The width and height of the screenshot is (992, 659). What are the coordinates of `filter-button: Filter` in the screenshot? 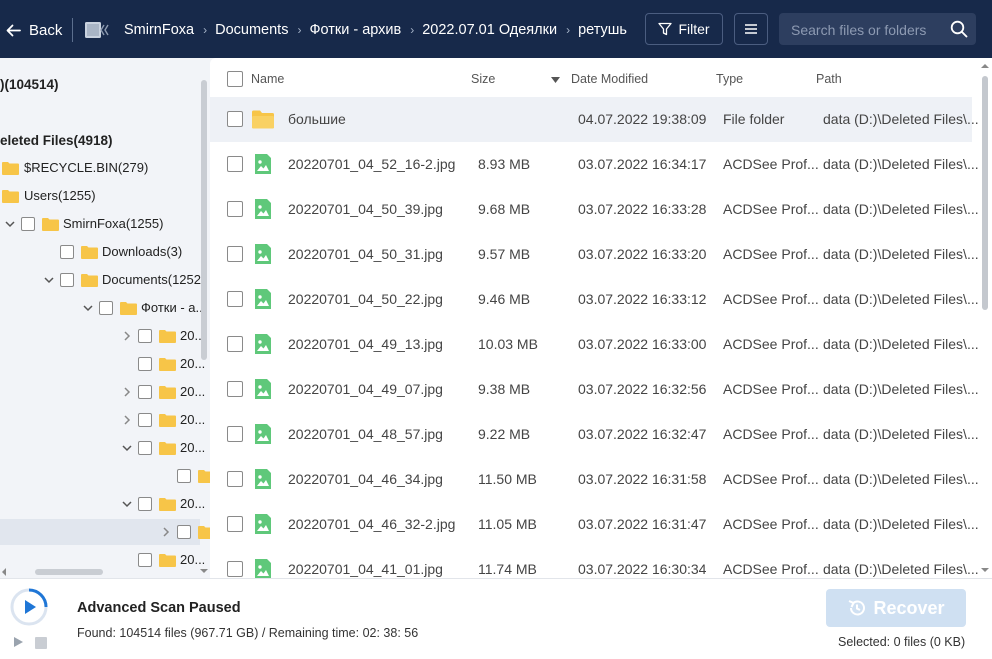 It's located at (684, 29).